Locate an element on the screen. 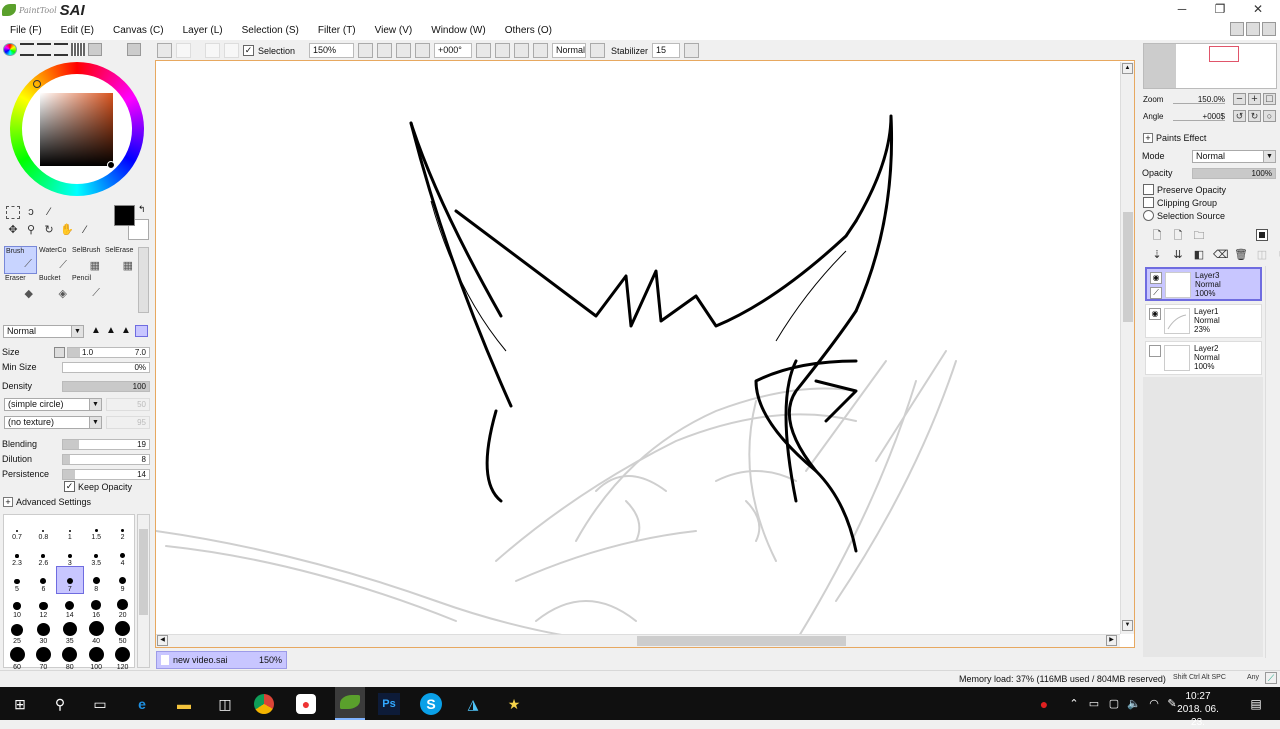 The image size is (1280, 729). brush-size-preset: 8 is located at coordinates (96, 580).